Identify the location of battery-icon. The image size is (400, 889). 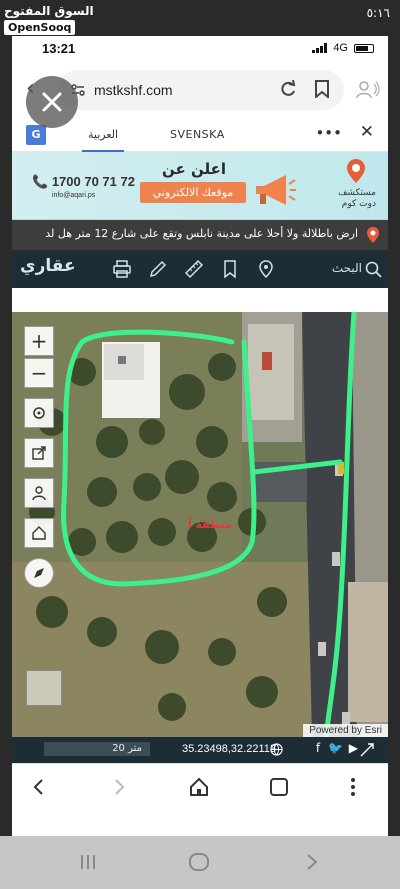
(364, 48).